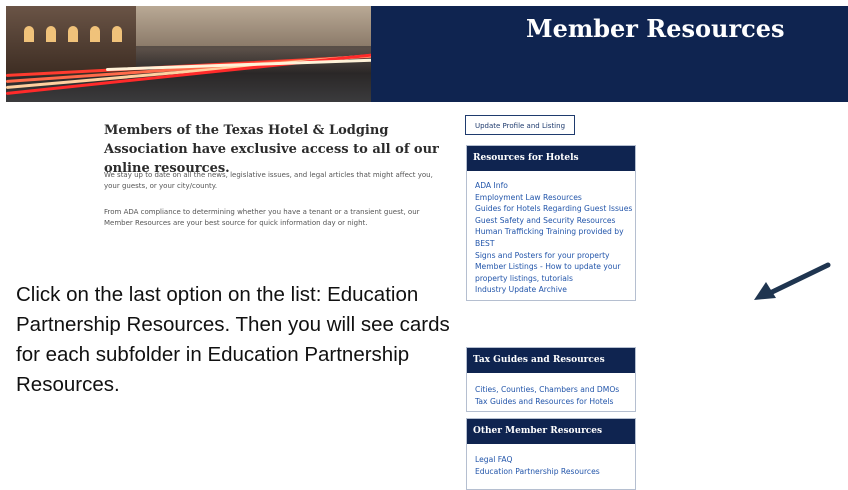  I want to click on panel-heading: Other Member Resources, so click(551, 431).